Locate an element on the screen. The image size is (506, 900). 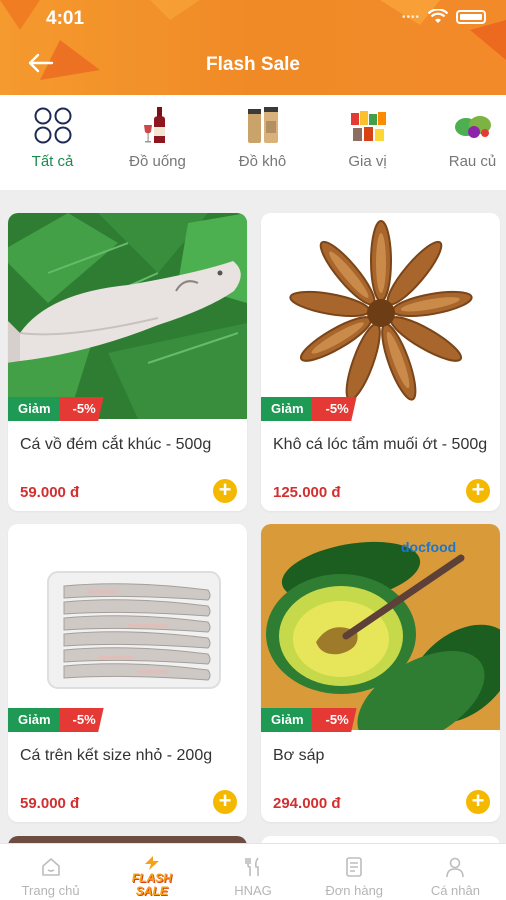
tab-home: Trang chủ is located at coordinates (50, 872).